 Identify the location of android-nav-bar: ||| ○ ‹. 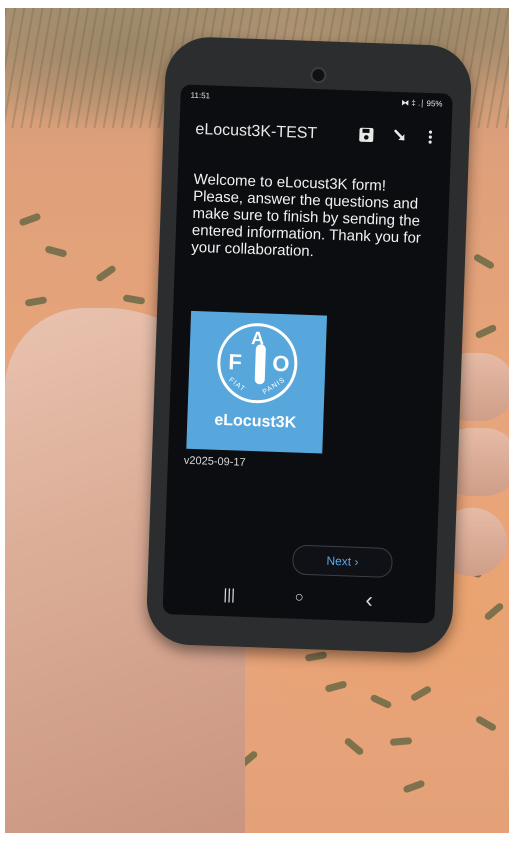
(299, 597).